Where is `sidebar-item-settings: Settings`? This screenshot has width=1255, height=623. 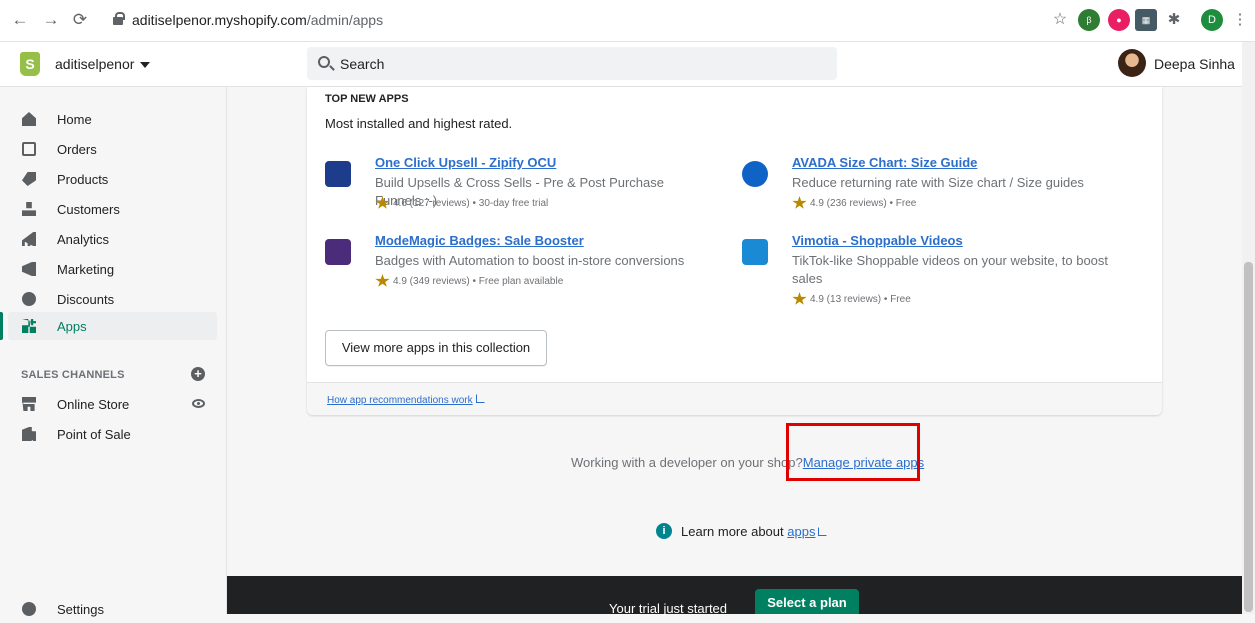 sidebar-item-settings: Settings is located at coordinates (112, 609).